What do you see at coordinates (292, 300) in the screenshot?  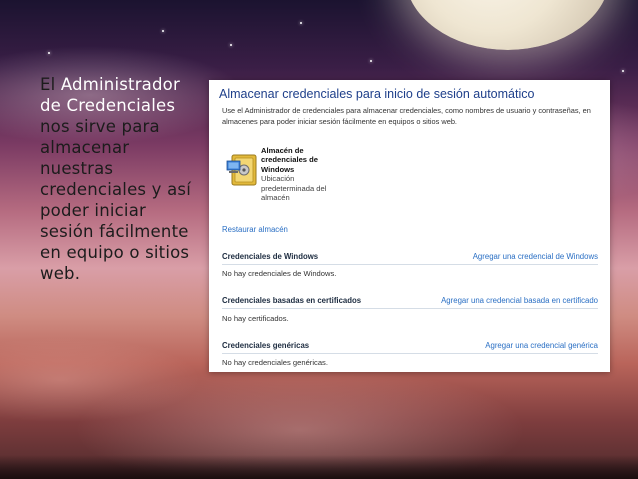 I see `section-title: Credenciales basadas en certificados` at bounding box center [292, 300].